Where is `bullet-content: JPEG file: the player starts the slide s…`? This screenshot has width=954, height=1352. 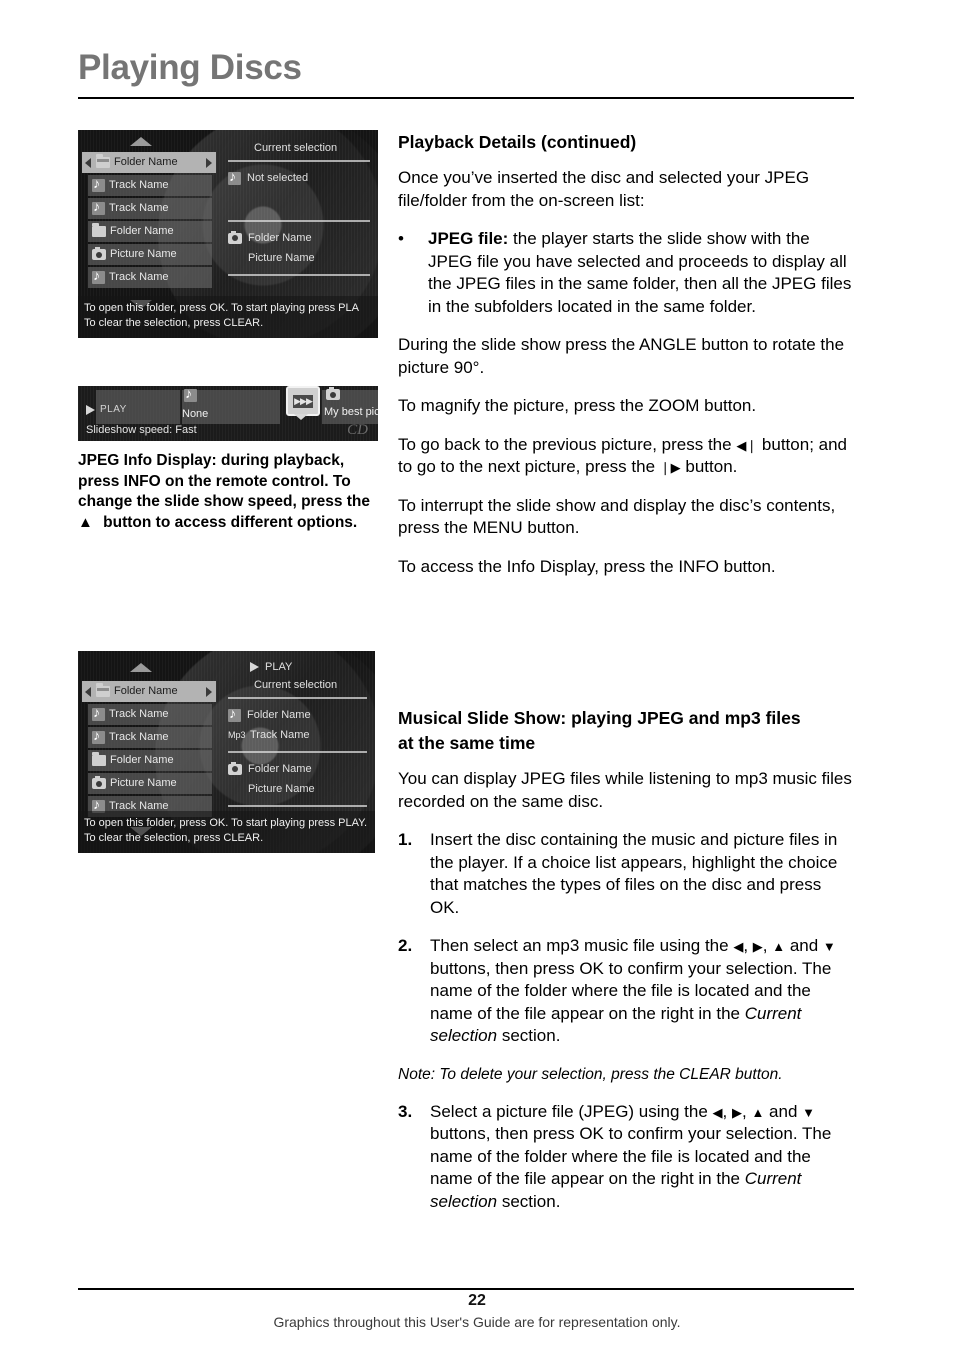 bullet-content: JPEG file: the player starts the slide s… is located at coordinates (641, 273).